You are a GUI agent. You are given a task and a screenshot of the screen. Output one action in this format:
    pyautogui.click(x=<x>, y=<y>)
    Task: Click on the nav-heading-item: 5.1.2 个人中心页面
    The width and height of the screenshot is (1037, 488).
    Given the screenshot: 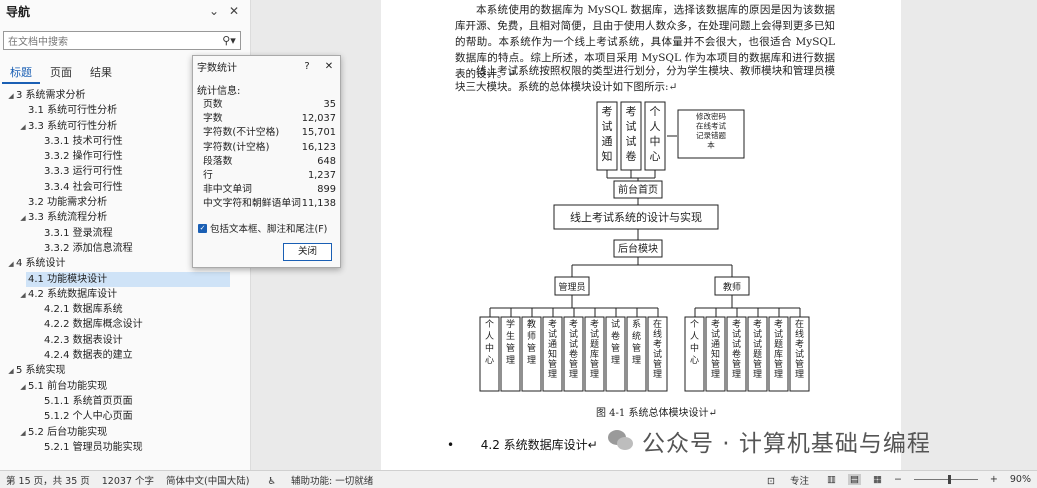 What is the action you would take?
    pyautogui.click(x=125, y=416)
    